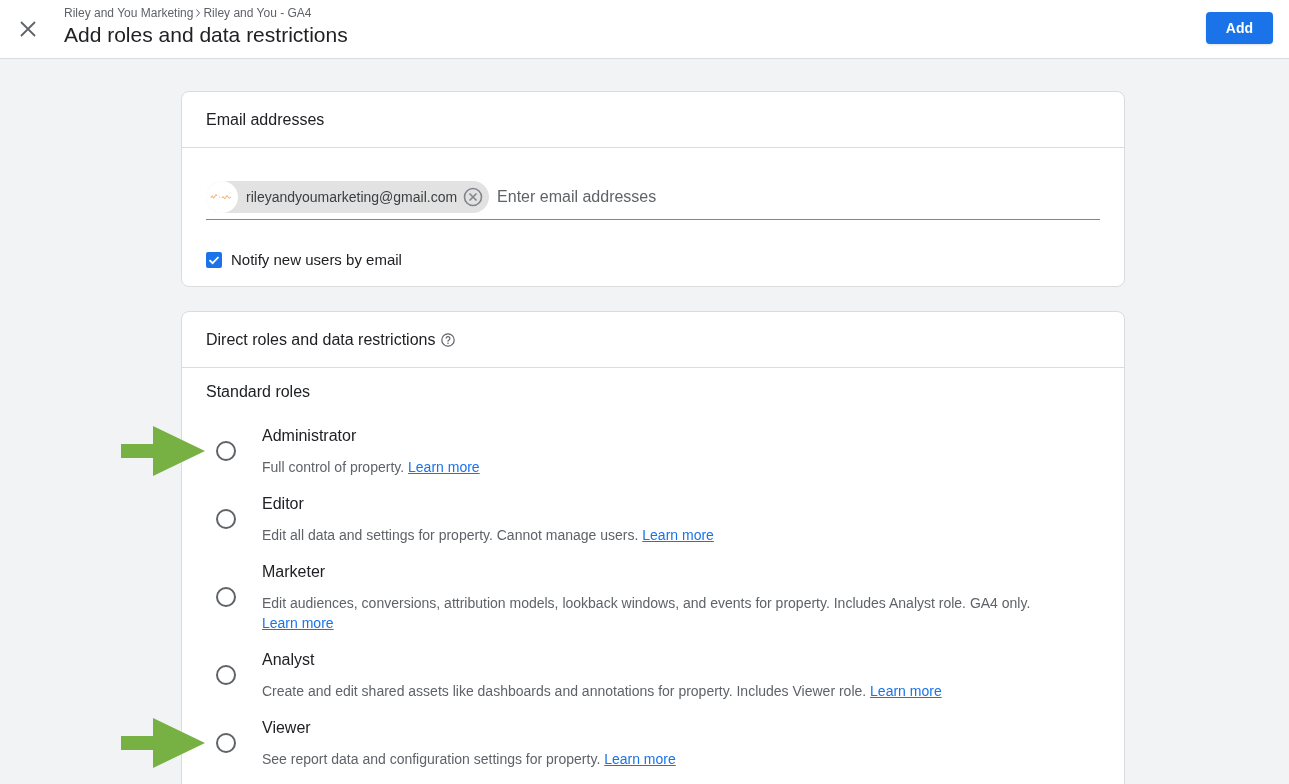 This screenshot has width=1289, height=784. Describe the element at coordinates (310, 436) in the screenshot. I see `role-title: Administrator` at that location.